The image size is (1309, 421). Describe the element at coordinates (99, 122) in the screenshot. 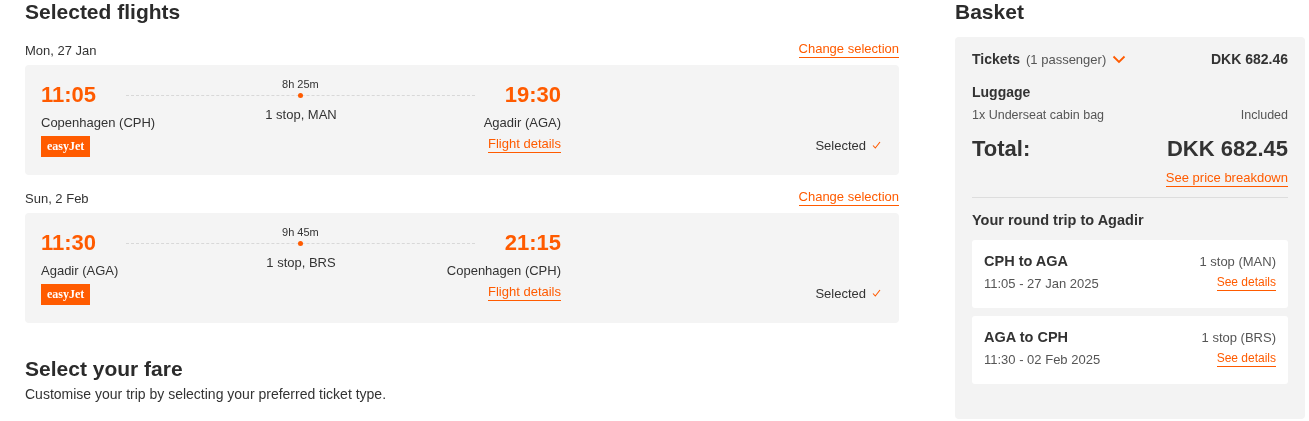

I see `departure-city: Copenhagen (CPH)` at that location.